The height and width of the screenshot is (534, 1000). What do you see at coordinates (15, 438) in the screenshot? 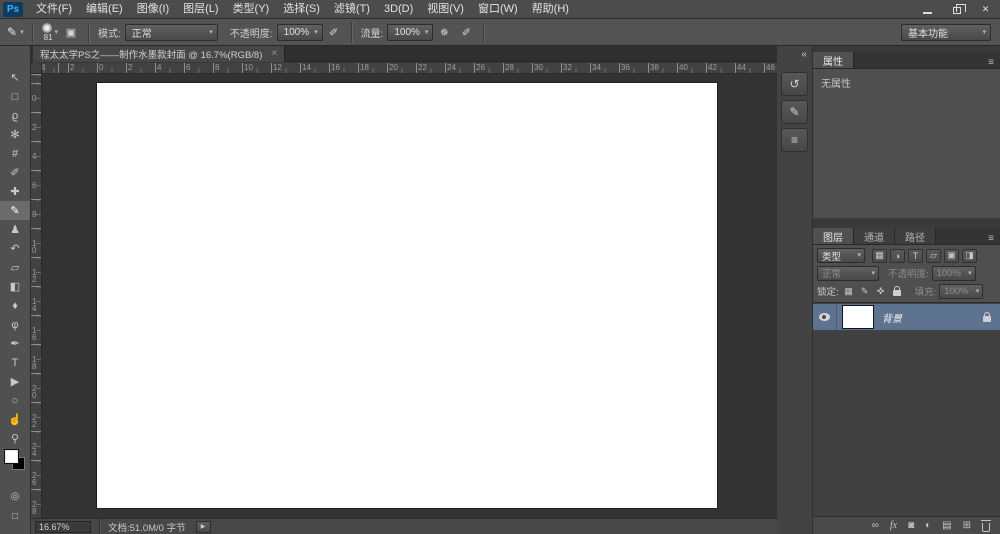
I see `zoom-tool: ⚲` at bounding box center [15, 438].